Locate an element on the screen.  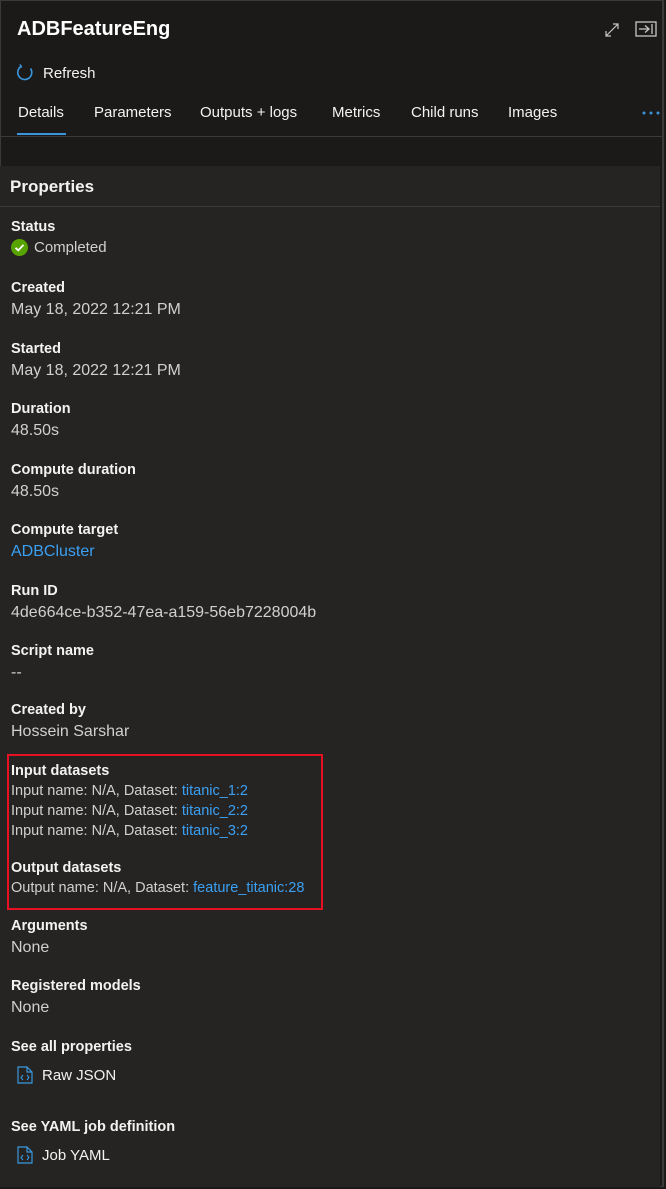
raw-json-link: Raw JSON is located at coordinates (71, 1075).